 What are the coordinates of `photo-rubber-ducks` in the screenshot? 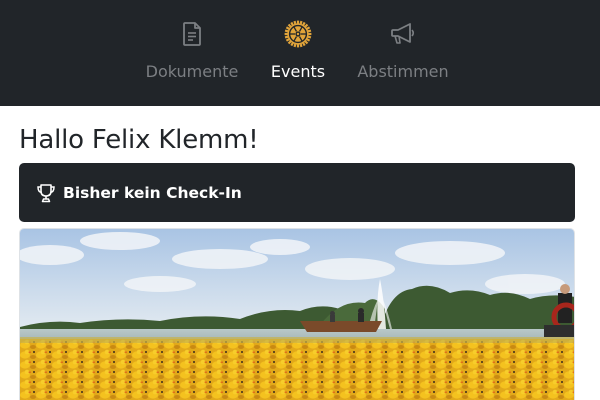 It's located at (297, 369).